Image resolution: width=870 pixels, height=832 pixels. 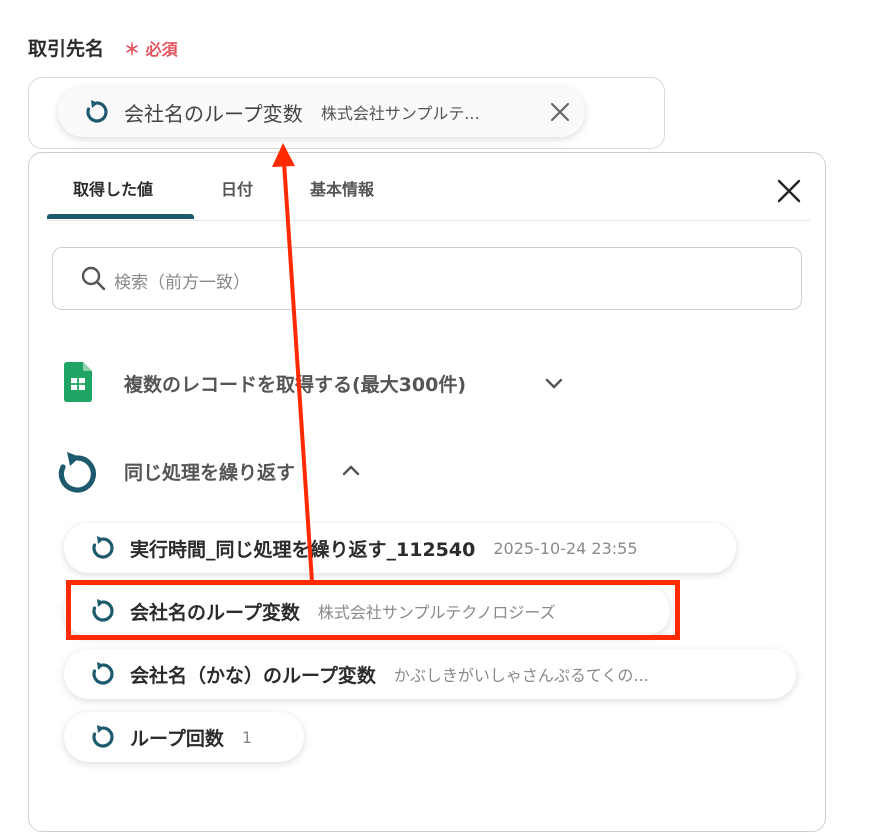 What do you see at coordinates (295, 383) in the screenshot?
I see `group-title-get-records: 複数のレコードを取得する(最大300件)` at bounding box center [295, 383].